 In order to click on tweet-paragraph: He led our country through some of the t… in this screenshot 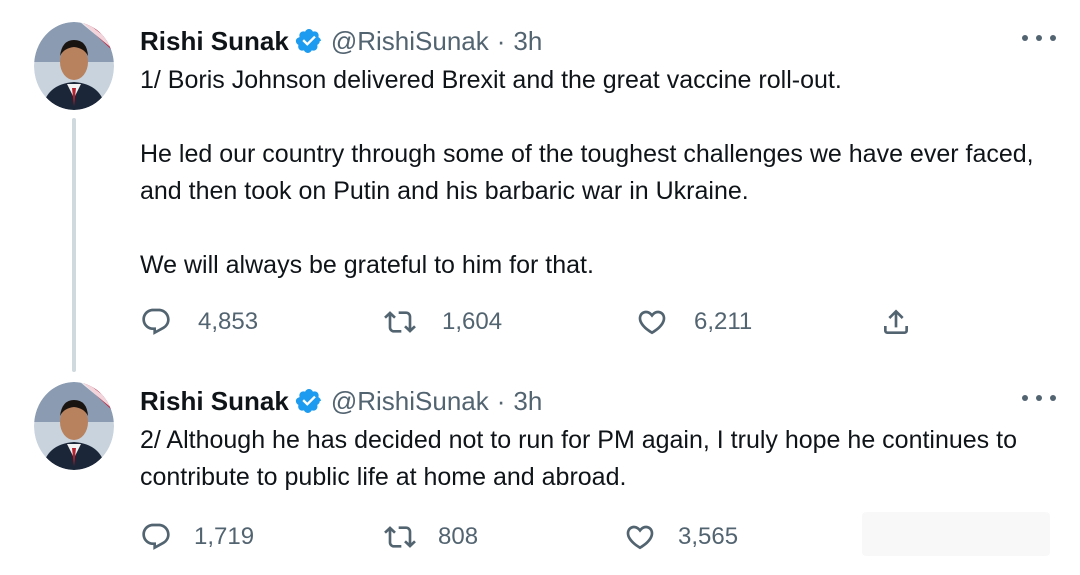, I will do `click(587, 172)`.